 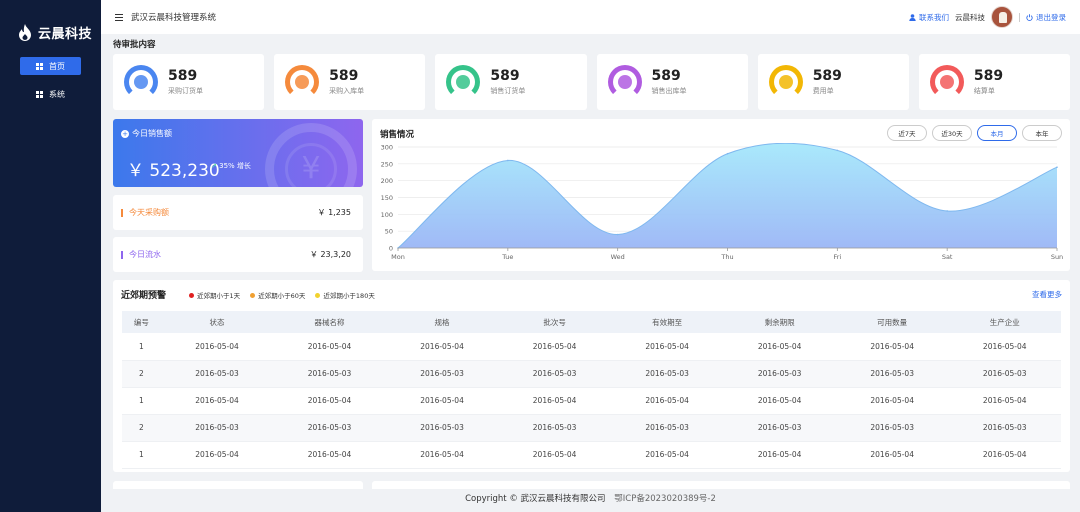 What do you see at coordinates (554, 322) in the screenshot?
I see `column-header: 批次号` at bounding box center [554, 322].